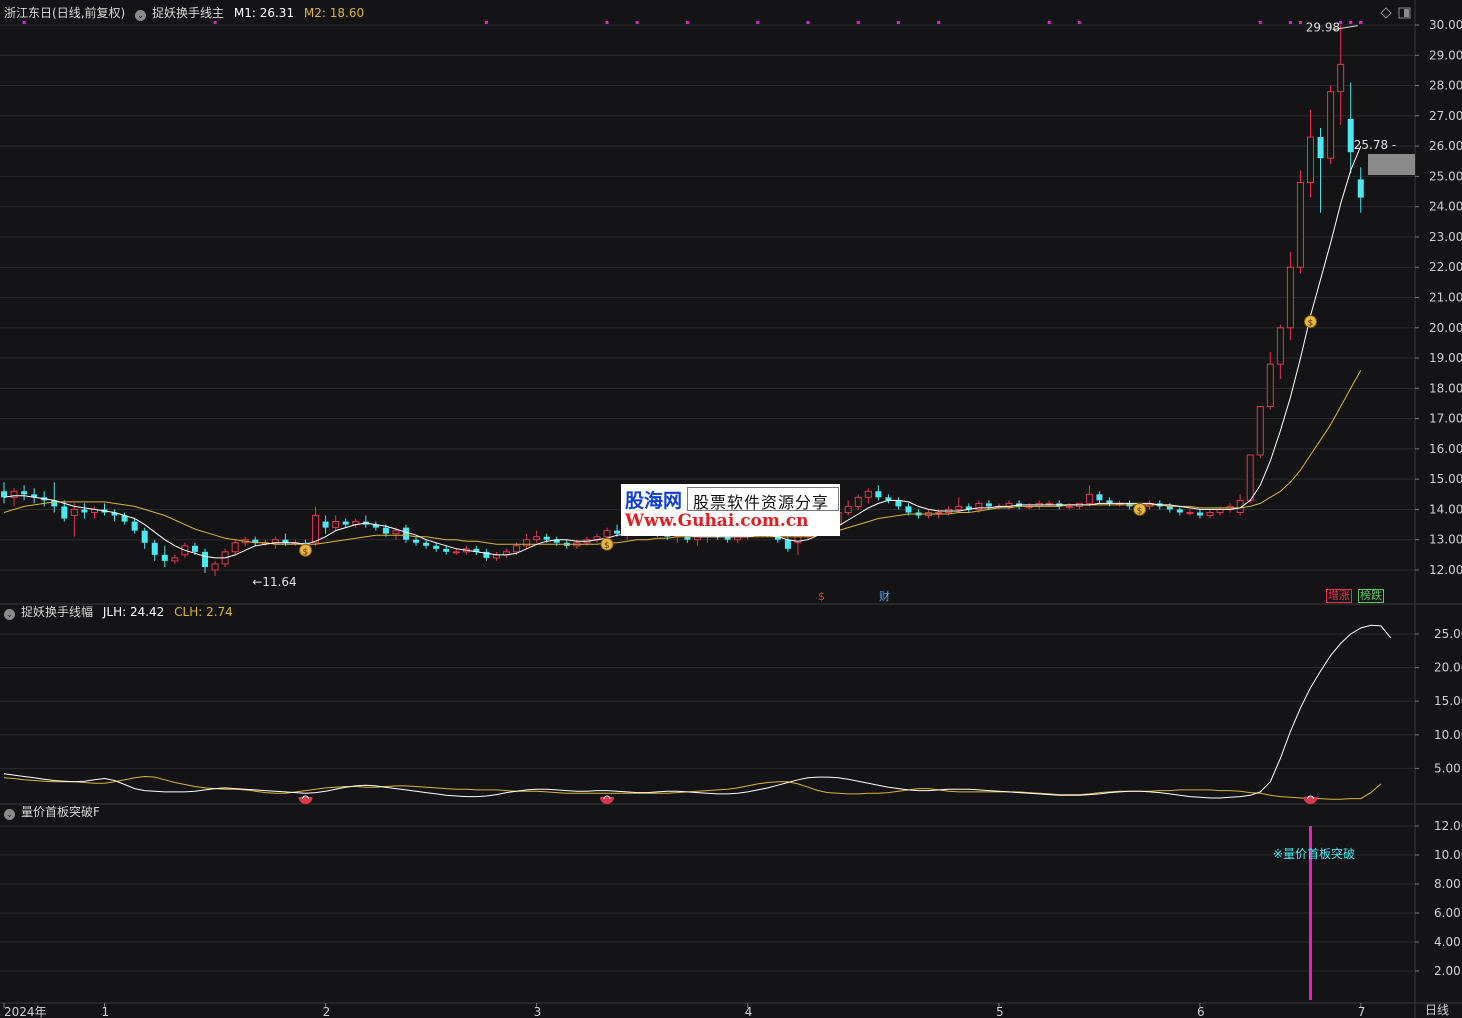 The width and height of the screenshot is (1462, 1018). Describe the element at coordinates (884, 597) in the screenshot. I see `cai-marker: 财` at that location.